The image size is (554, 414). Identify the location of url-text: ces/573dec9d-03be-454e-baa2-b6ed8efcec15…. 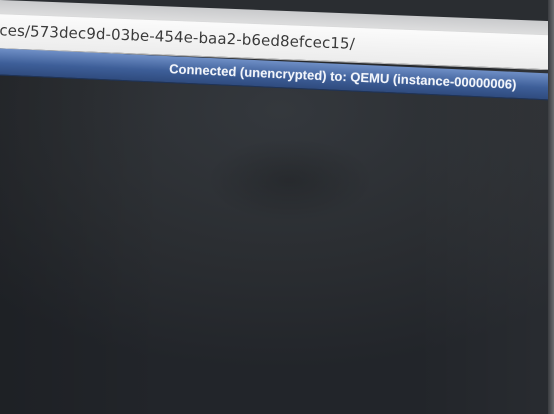
(177, 37).